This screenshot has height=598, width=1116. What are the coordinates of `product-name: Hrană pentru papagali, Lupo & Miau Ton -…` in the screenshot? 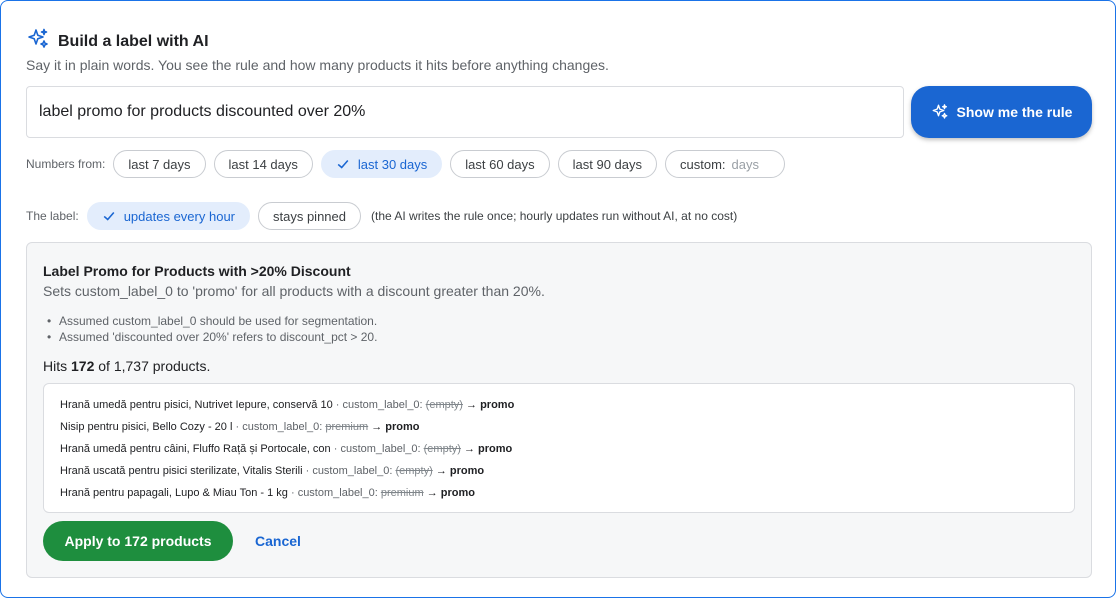 It's located at (174, 493).